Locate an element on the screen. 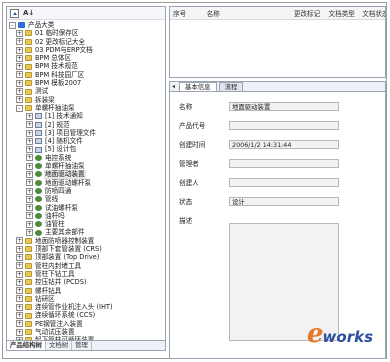  tree-node-label: [1] 技术通知 is located at coordinates (64, 116).